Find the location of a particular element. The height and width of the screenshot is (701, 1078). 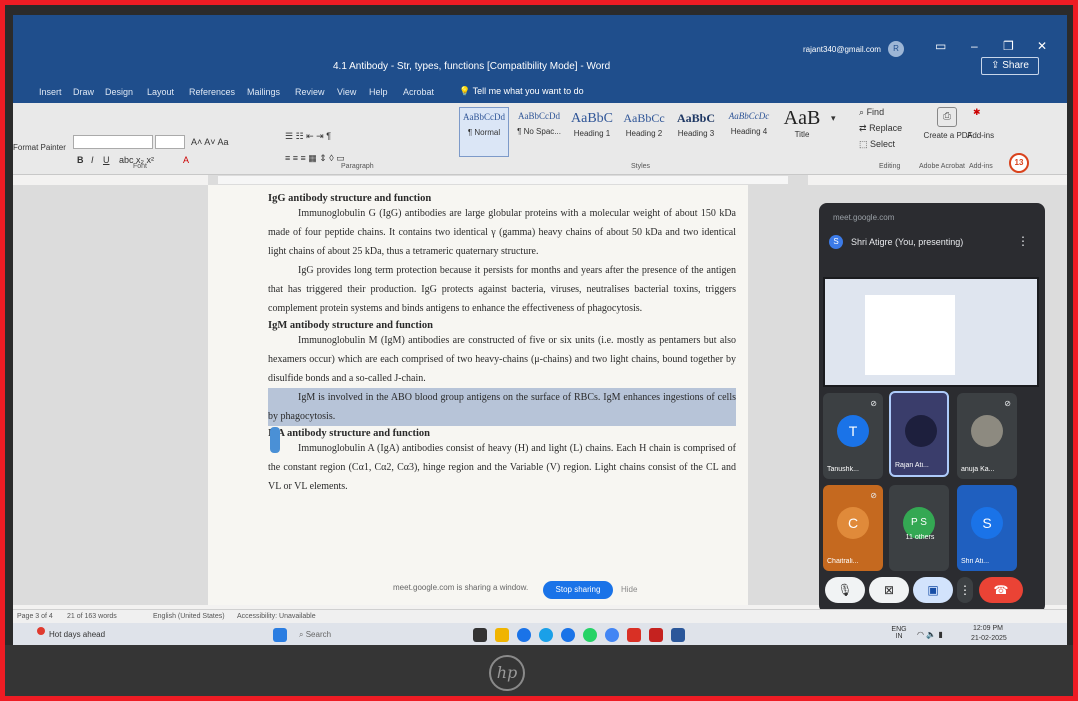

adobe-group-label: Adobe Acrobat is located at coordinates (942, 166).